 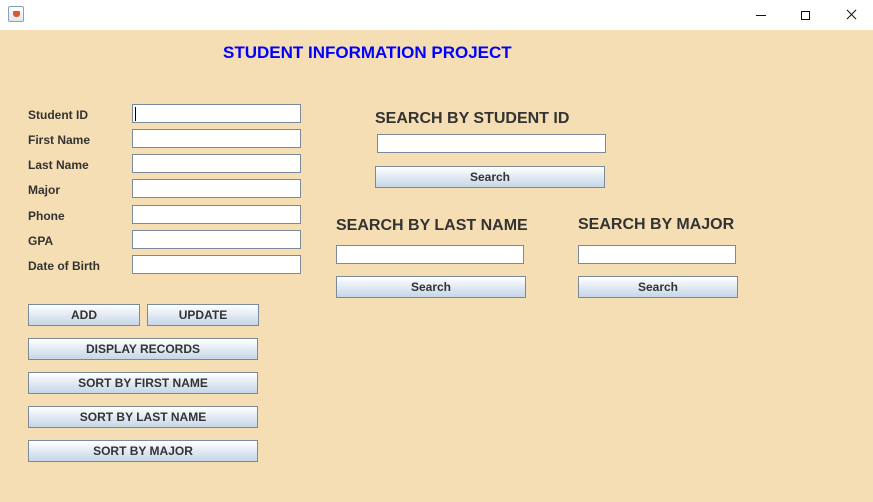 I want to click on search-major-button: Search, so click(x=658, y=287).